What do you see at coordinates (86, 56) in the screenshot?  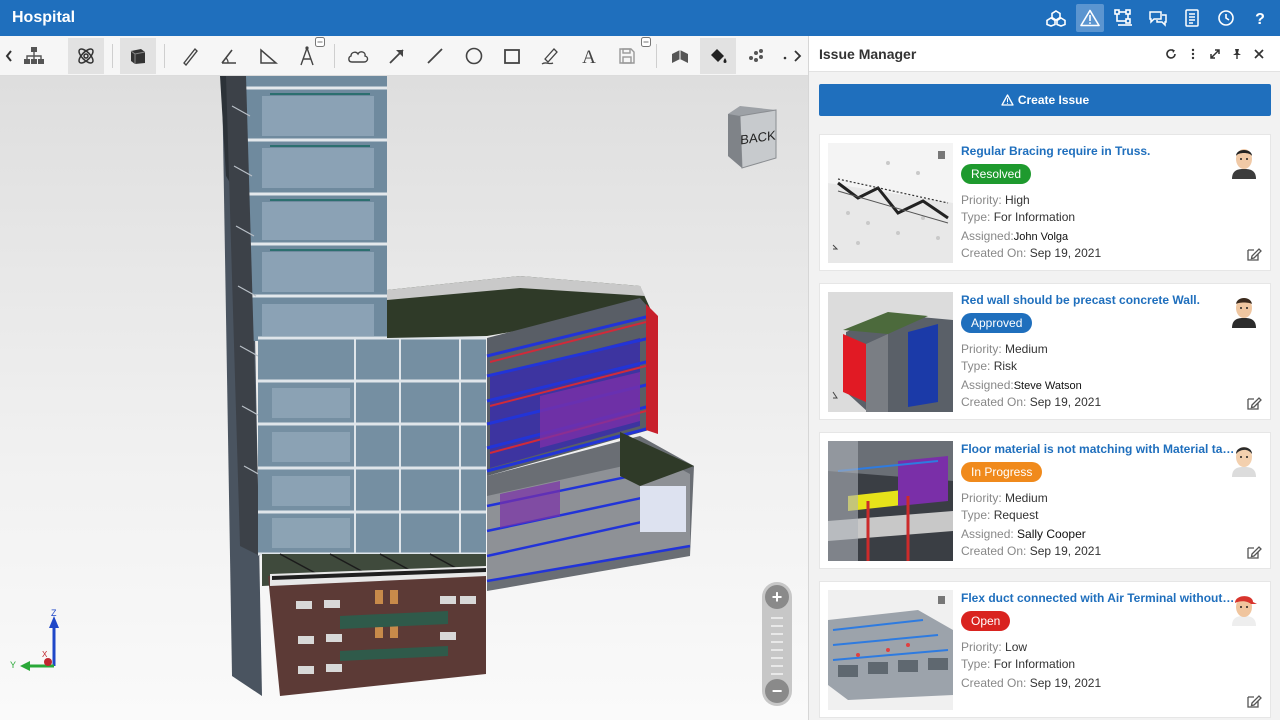 I see `explode-icon` at bounding box center [86, 56].